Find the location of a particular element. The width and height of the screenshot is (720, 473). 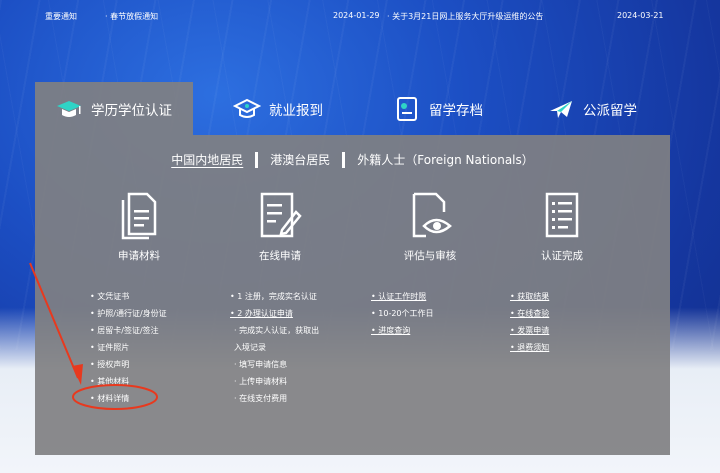

step-label: 认证完成 is located at coordinates (562, 256).